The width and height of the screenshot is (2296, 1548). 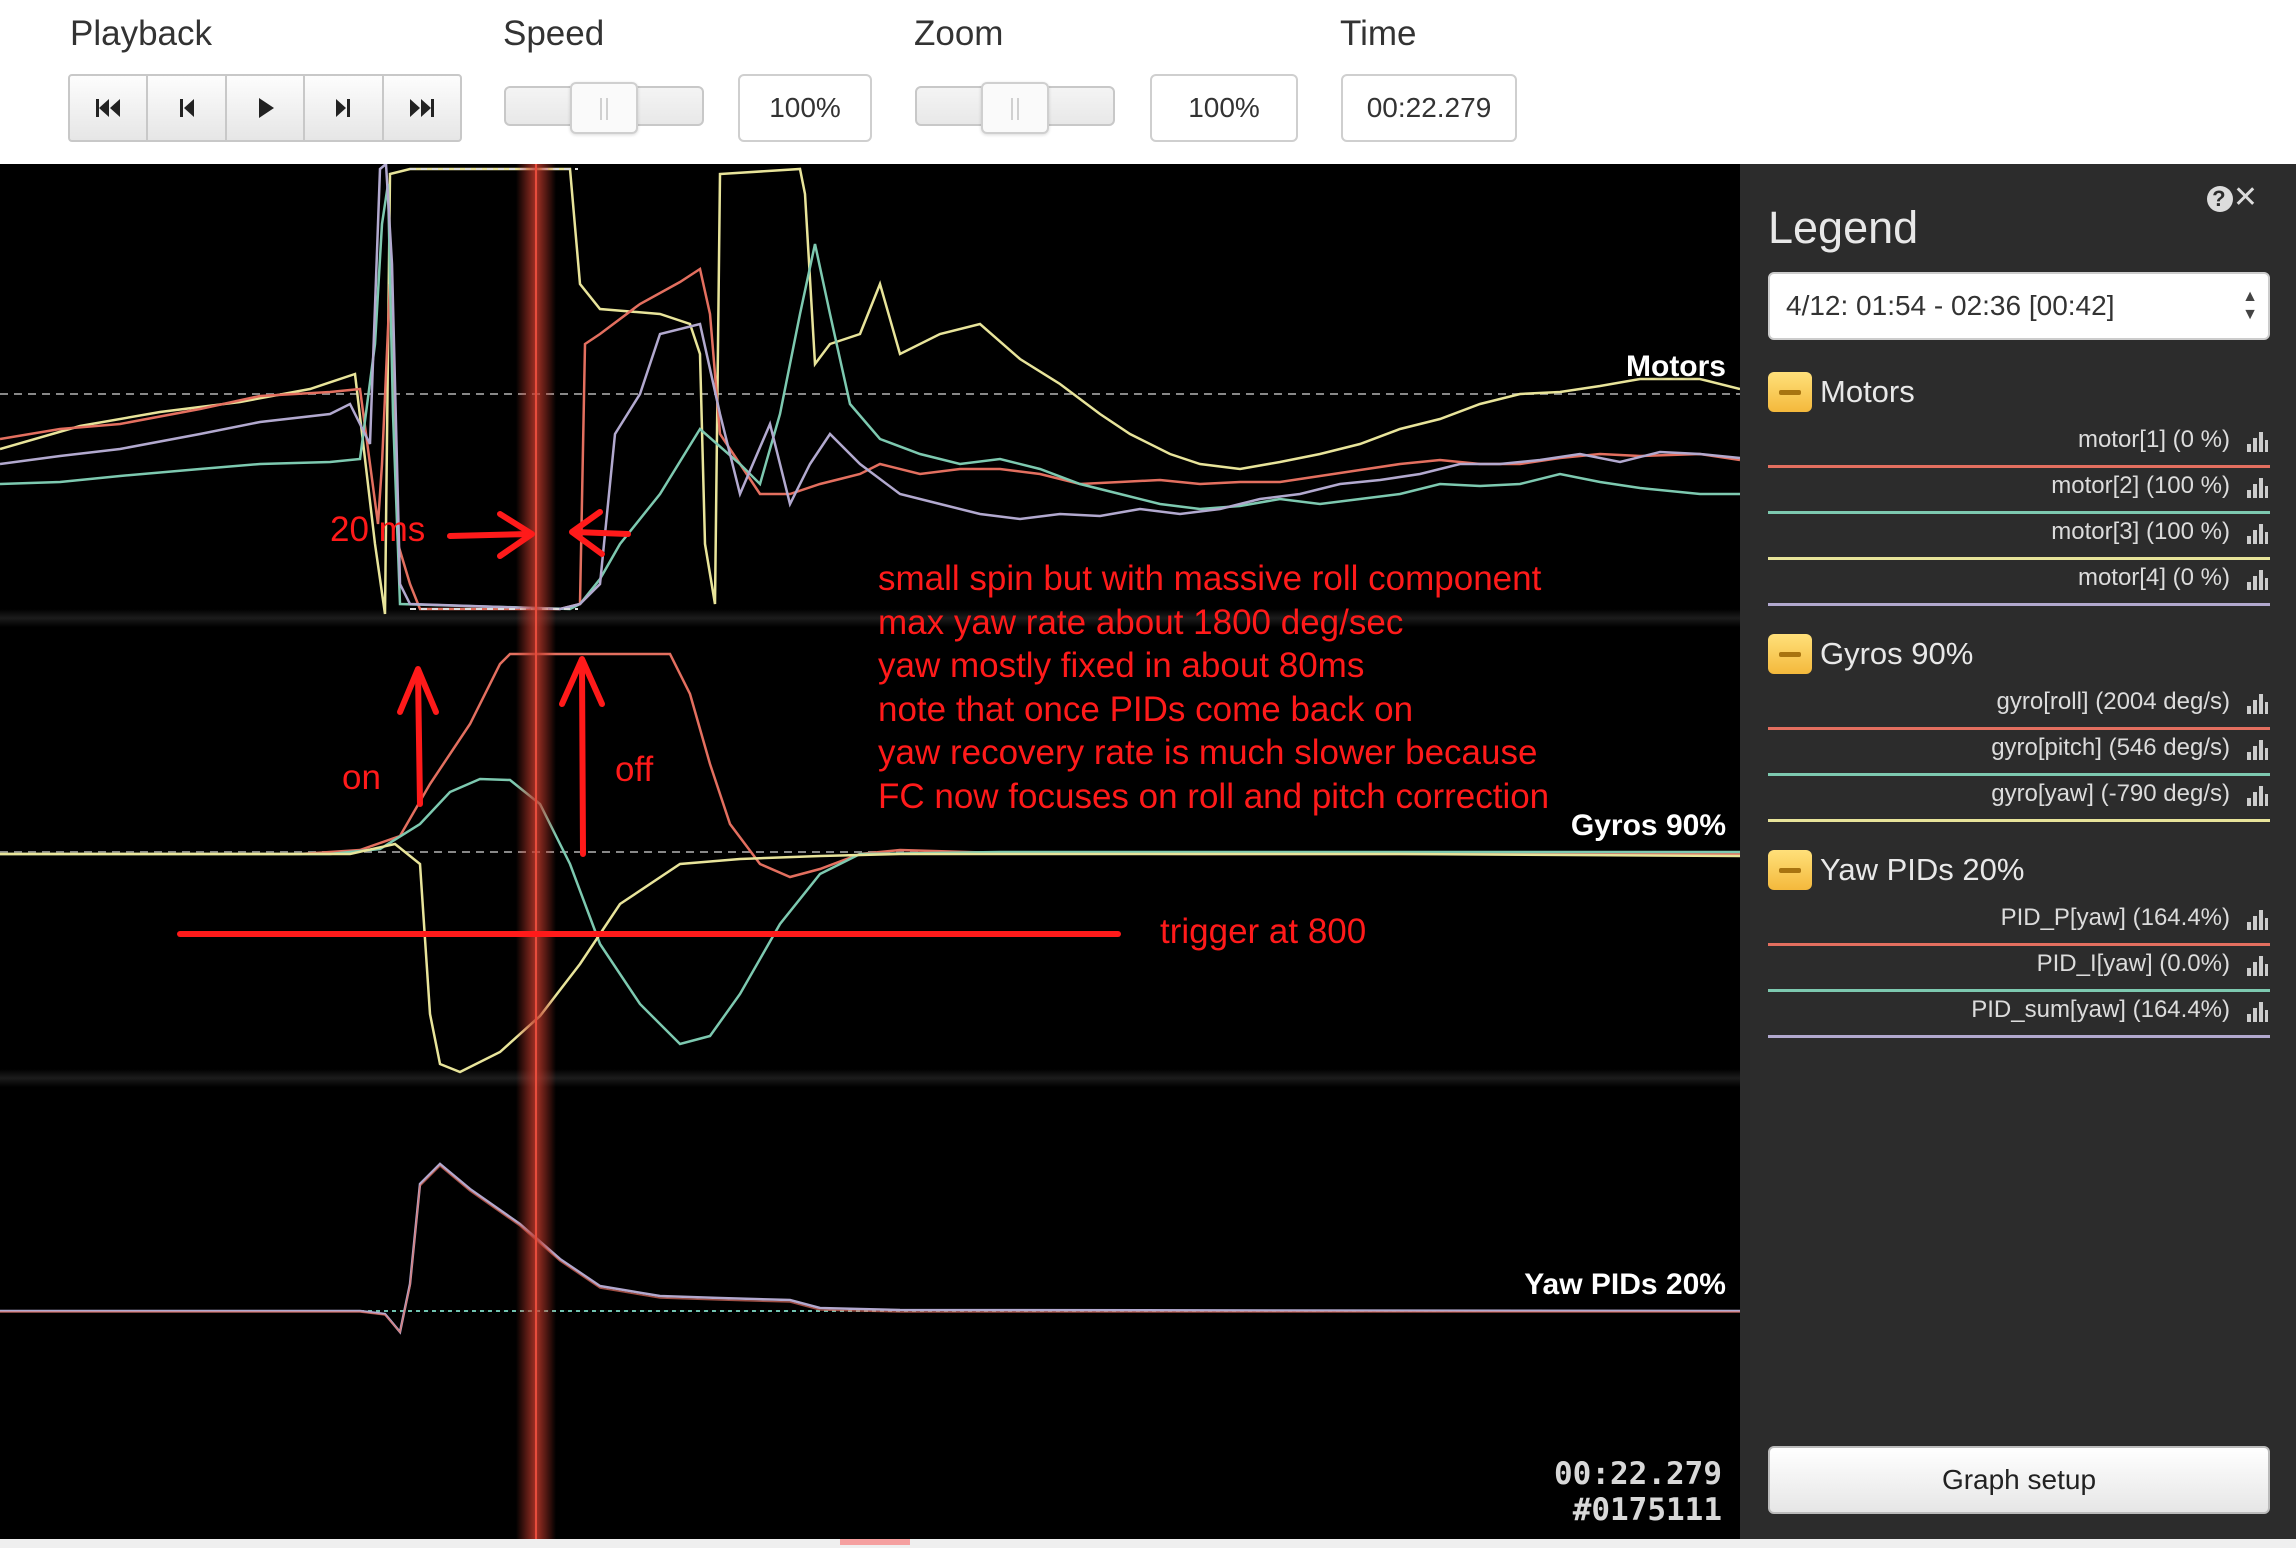 What do you see at coordinates (959, 33) in the screenshot?
I see `zoom-label: Zoom` at bounding box center [959, 33].